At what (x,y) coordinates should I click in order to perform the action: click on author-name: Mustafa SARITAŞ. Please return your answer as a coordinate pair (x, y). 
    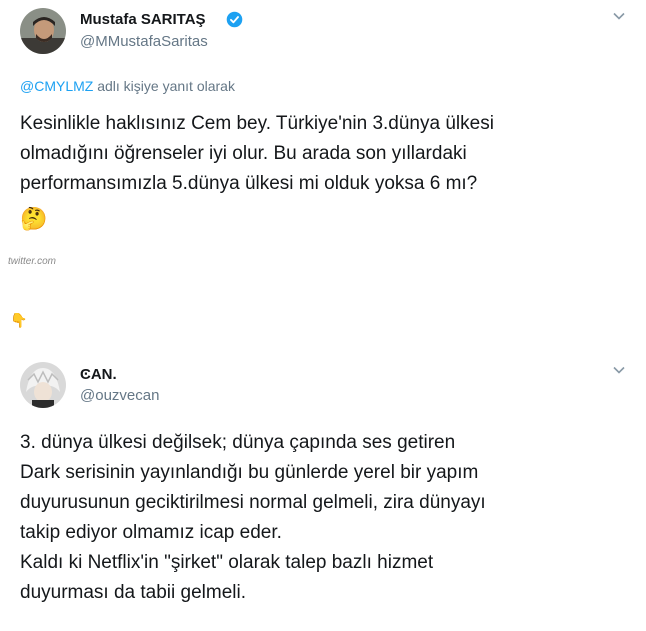
    Looking at the image, I should click on (143, 19).